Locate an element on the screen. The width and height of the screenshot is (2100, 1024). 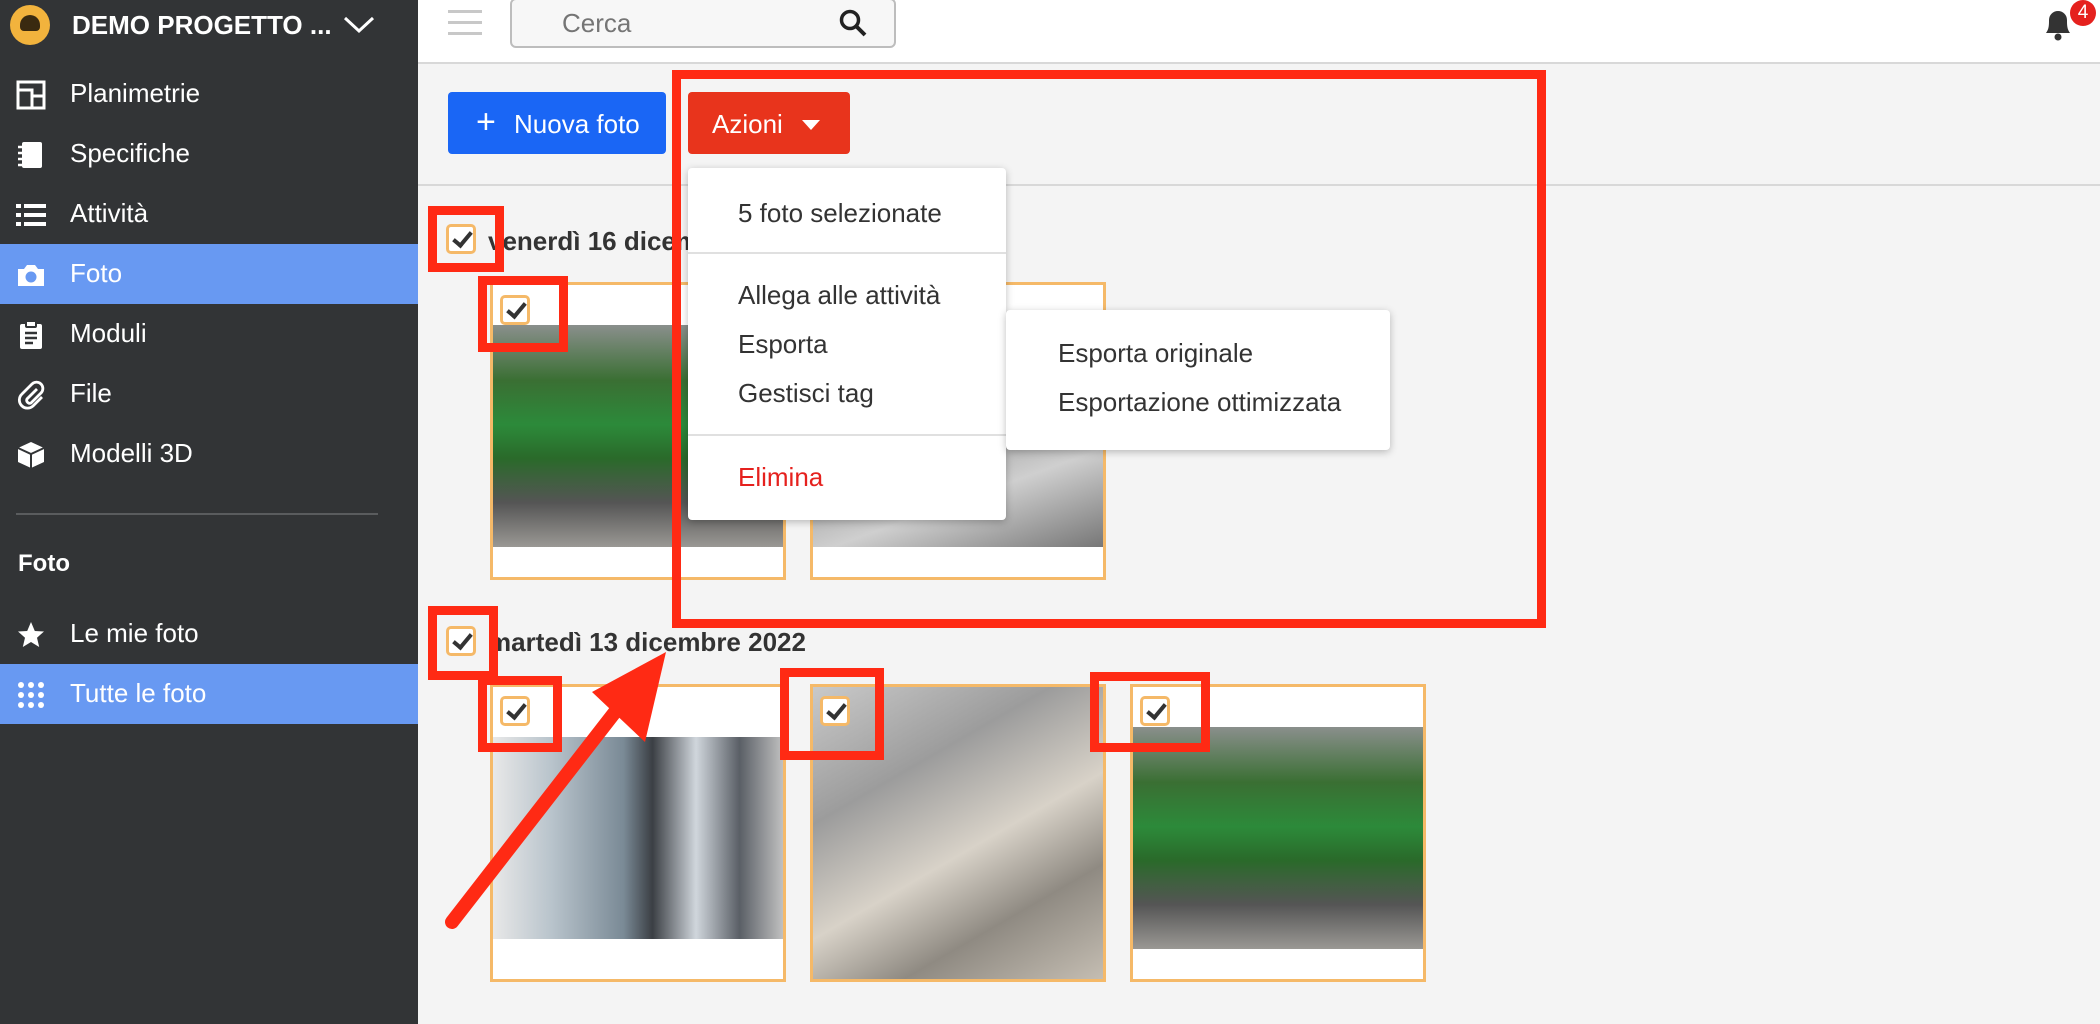
plus-icon: + is located at coordinates (486, 122).